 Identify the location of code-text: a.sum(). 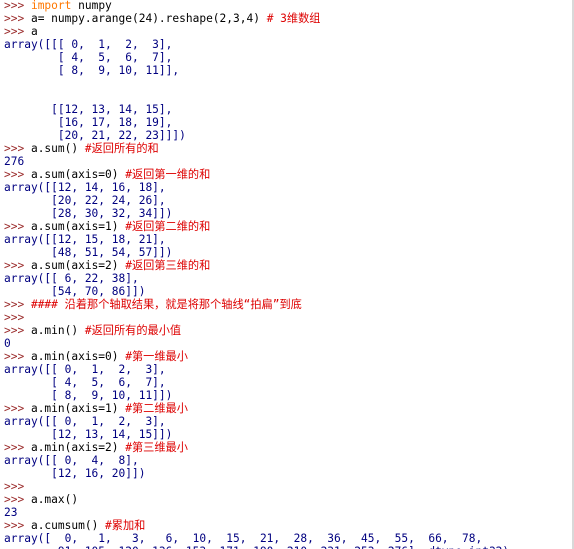
(57, 148).